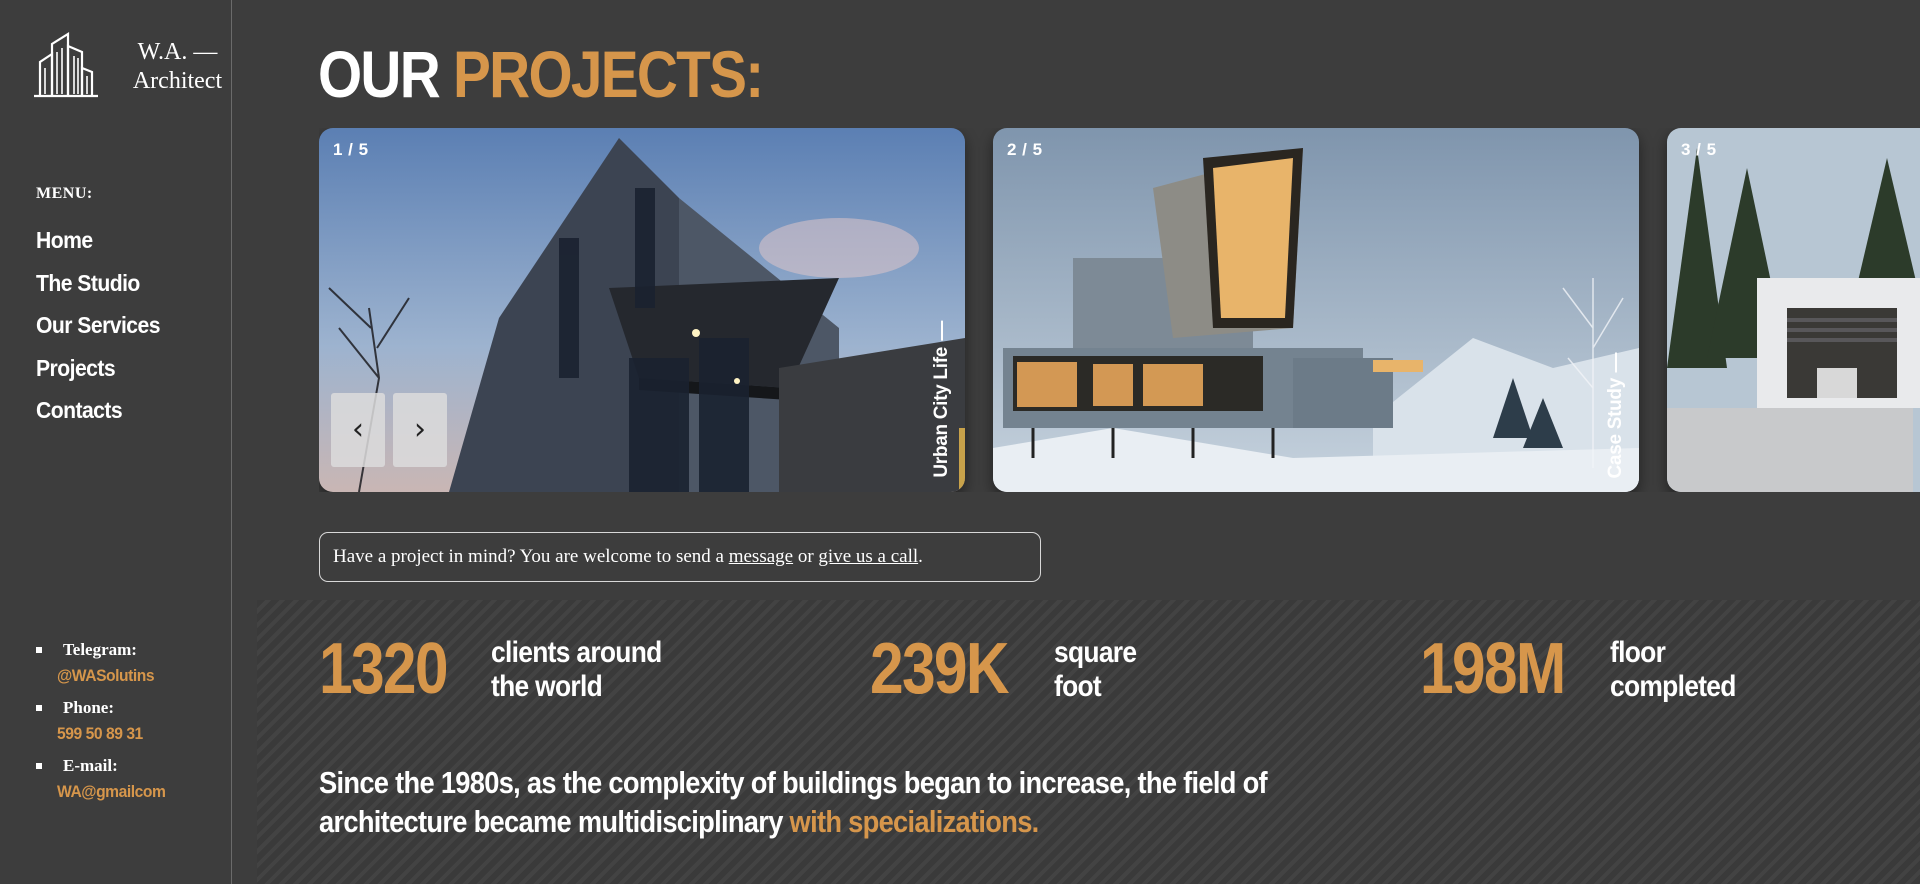 Image resolution: width=1920 pixels, height=884 pixels. I want to click on nav-item-projects: Projects, so click(98, 373).